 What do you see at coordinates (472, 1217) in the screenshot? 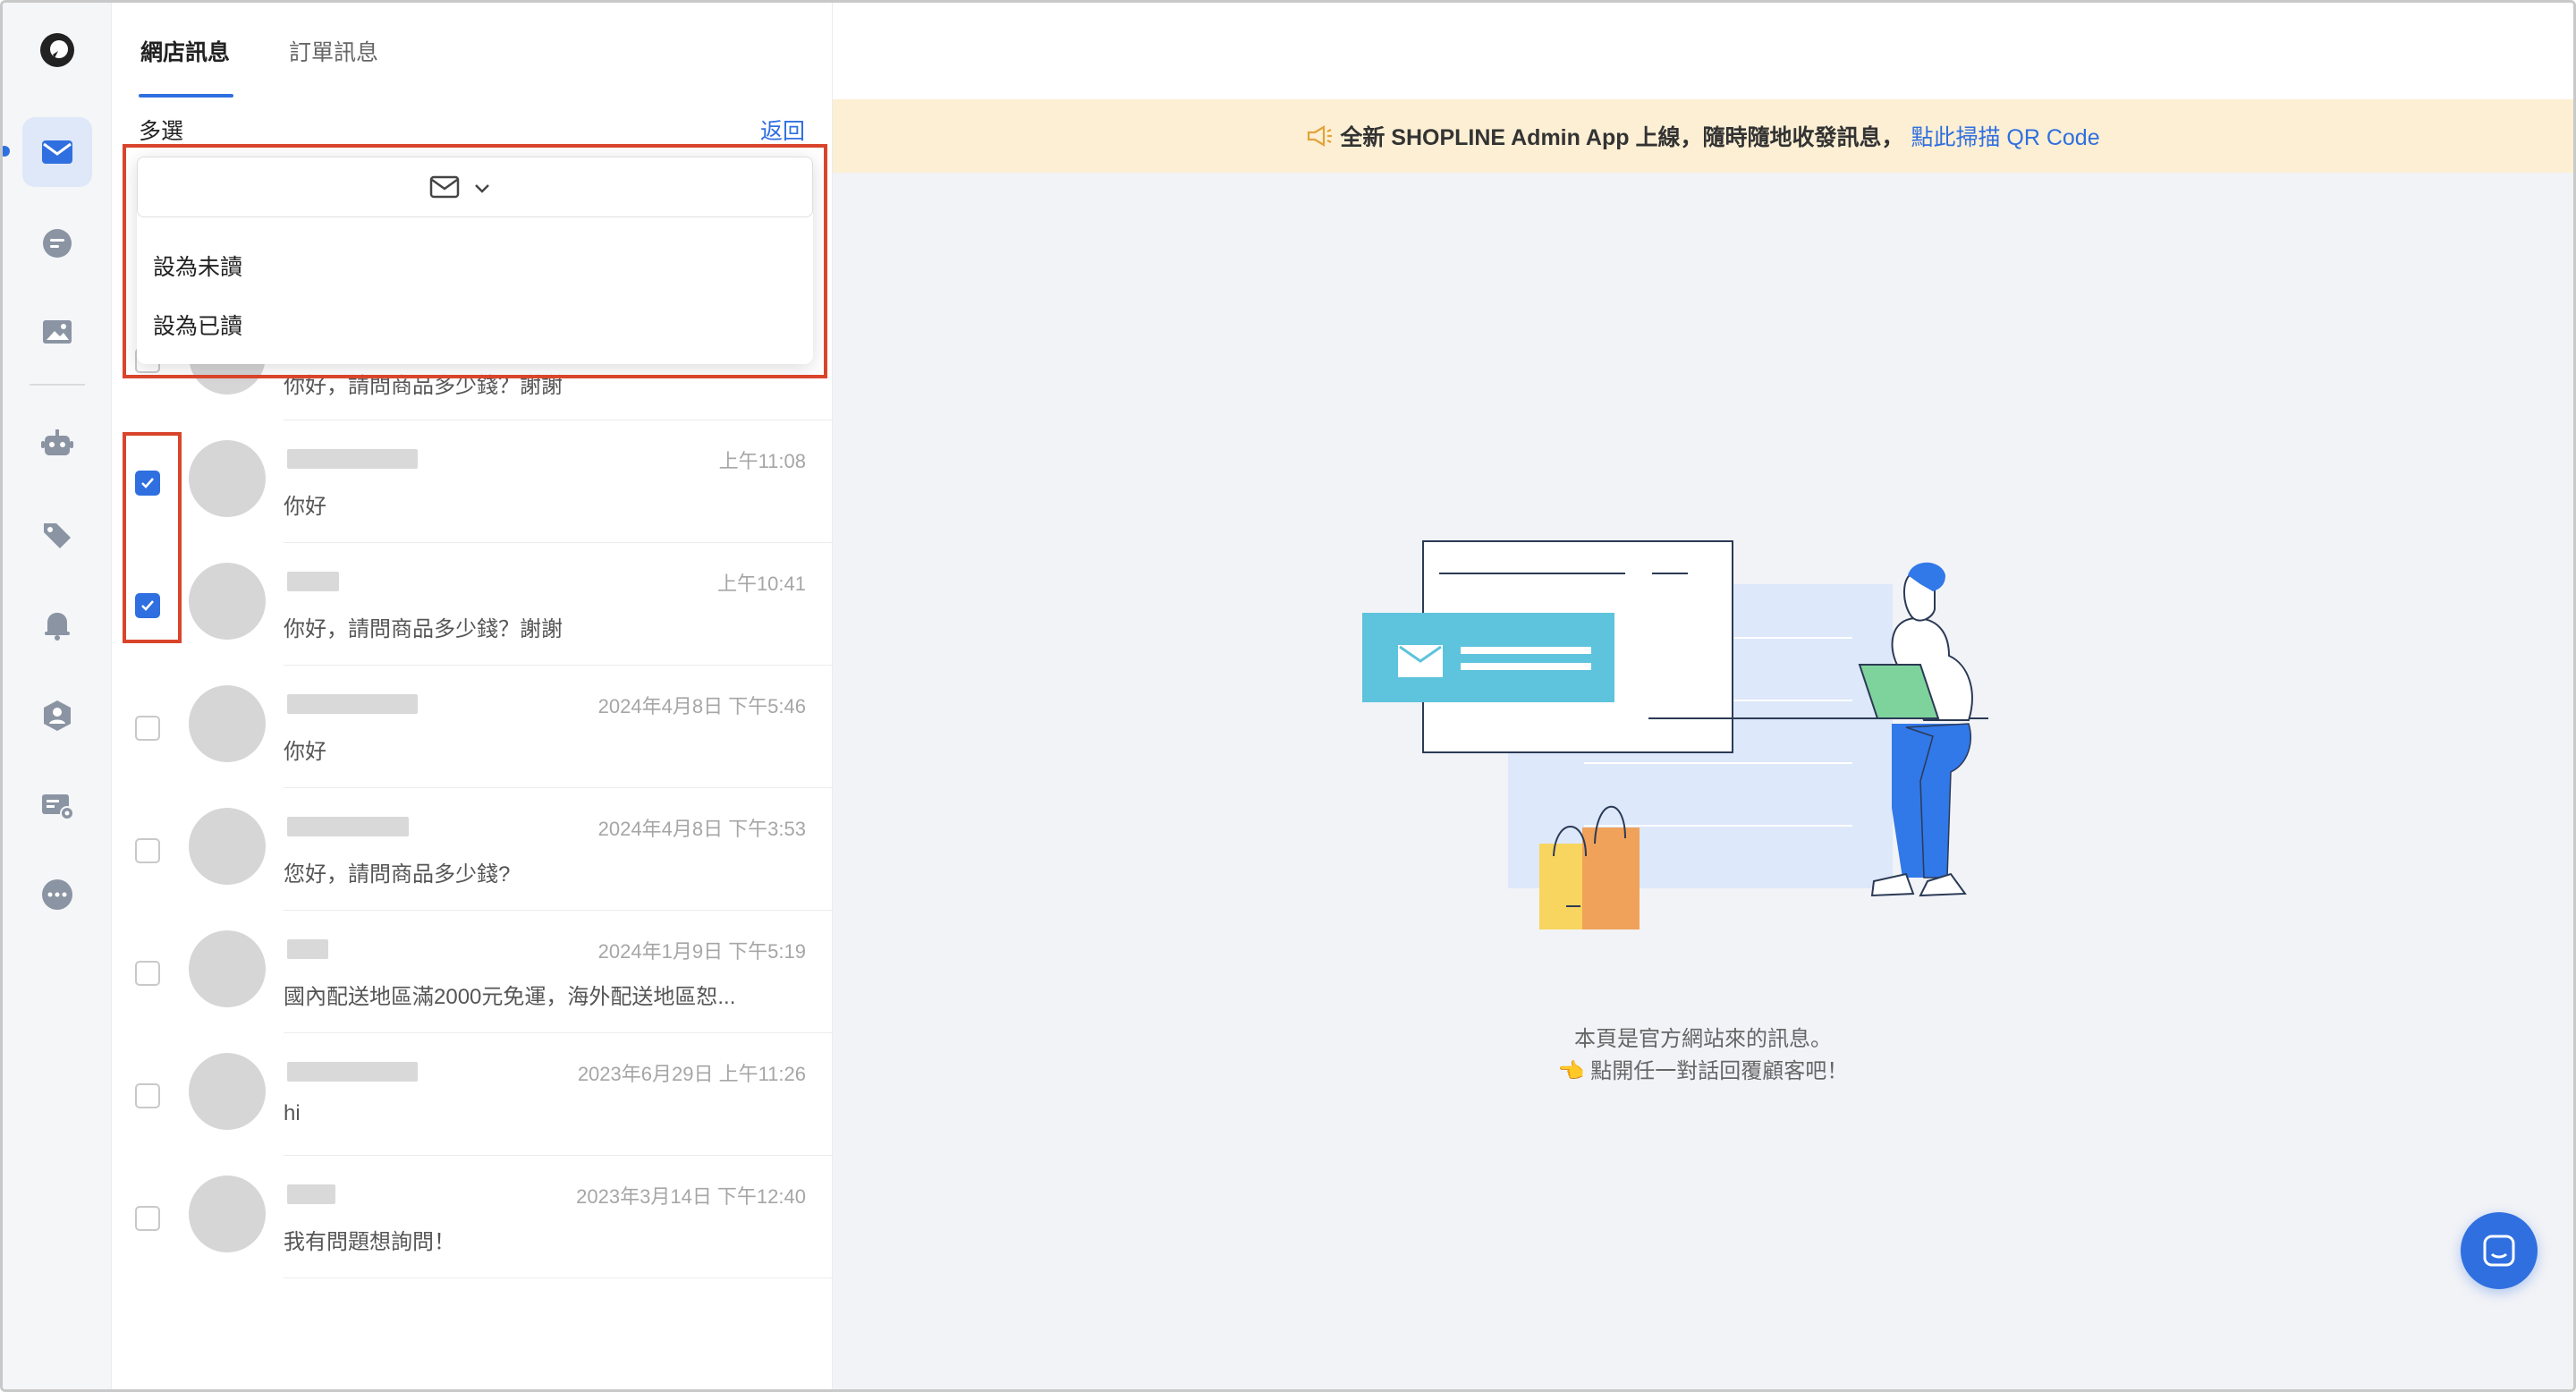
I see `list-item: 2023年3月14日 下午12:40 我有問題想詢問！` at bounding box center [472, 1217].